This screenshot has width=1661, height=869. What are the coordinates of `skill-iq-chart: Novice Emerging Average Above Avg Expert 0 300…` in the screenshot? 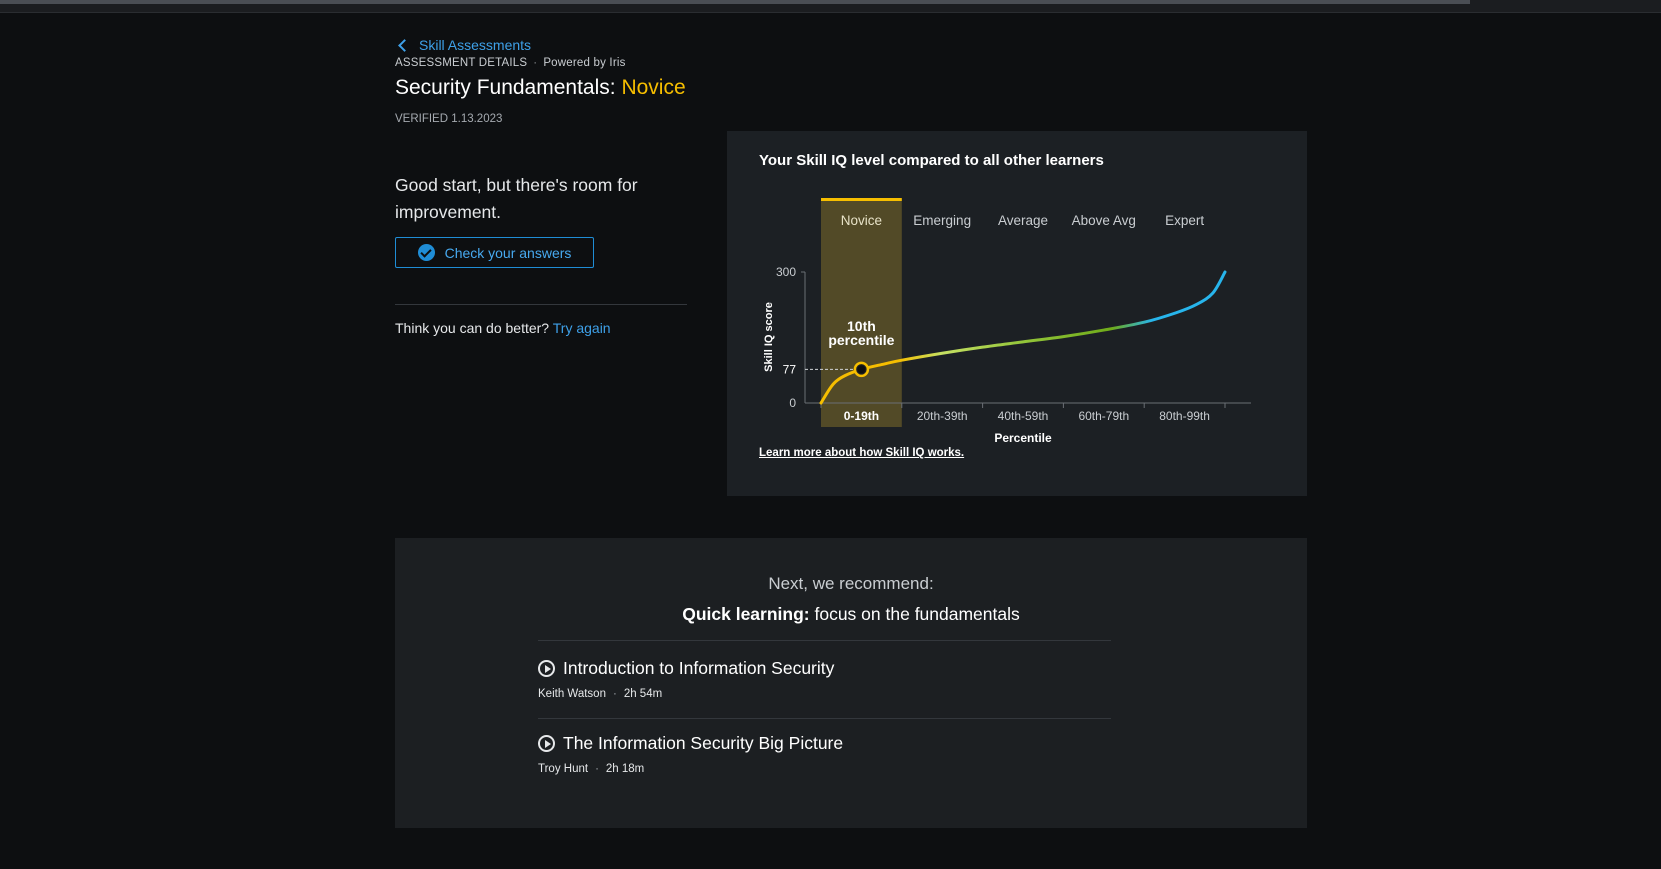 It's located at (1007, 321).